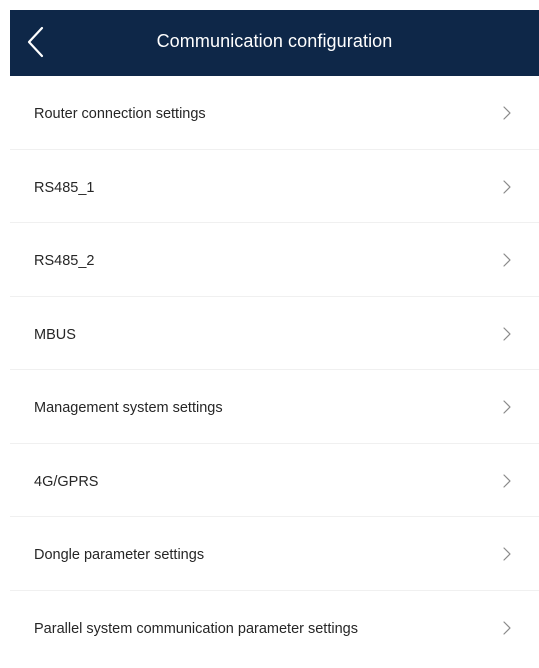  I want to click on menu-item-label: Management system settings, so click(128, 408).